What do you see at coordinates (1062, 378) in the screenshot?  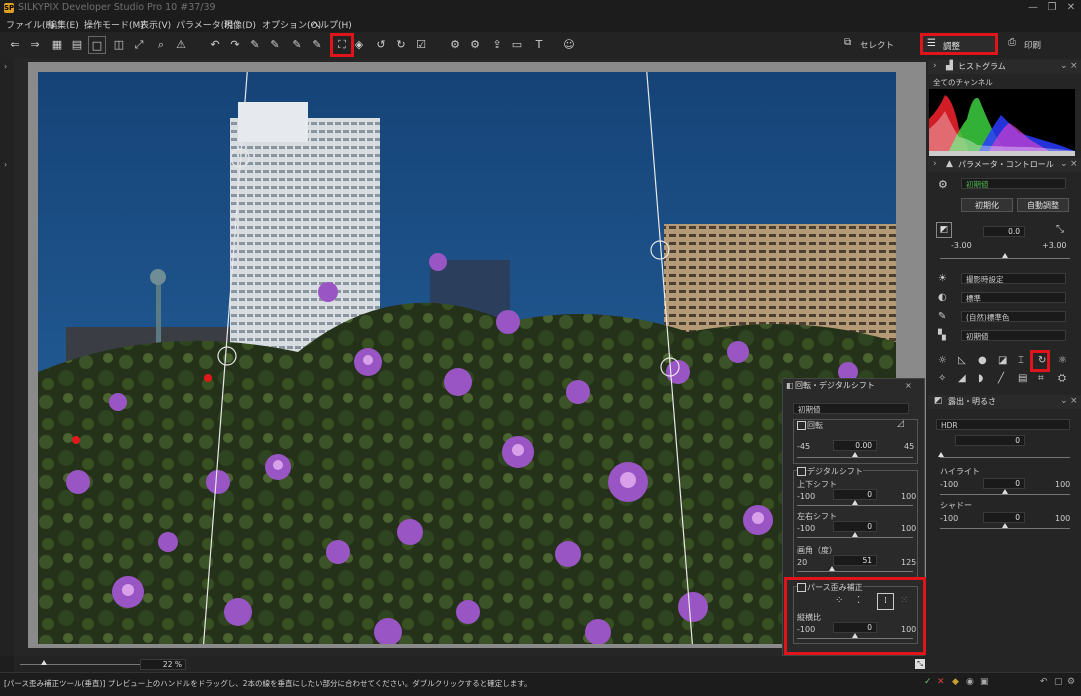 I see `partial-correction-tool-icon: ⛭` at bounding box center [1062, 378].